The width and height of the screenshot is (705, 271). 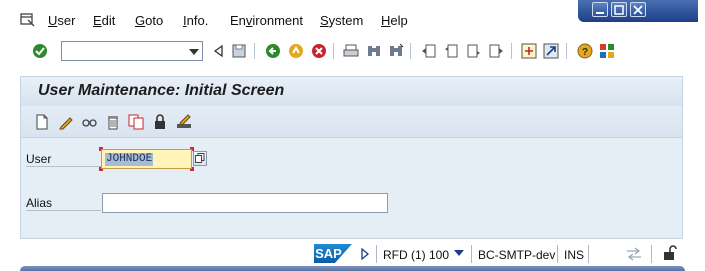 What do you see at coordinates (451, 51) in the screenshot?
I see `previous-page-icon` at bounding box center [451, 51].